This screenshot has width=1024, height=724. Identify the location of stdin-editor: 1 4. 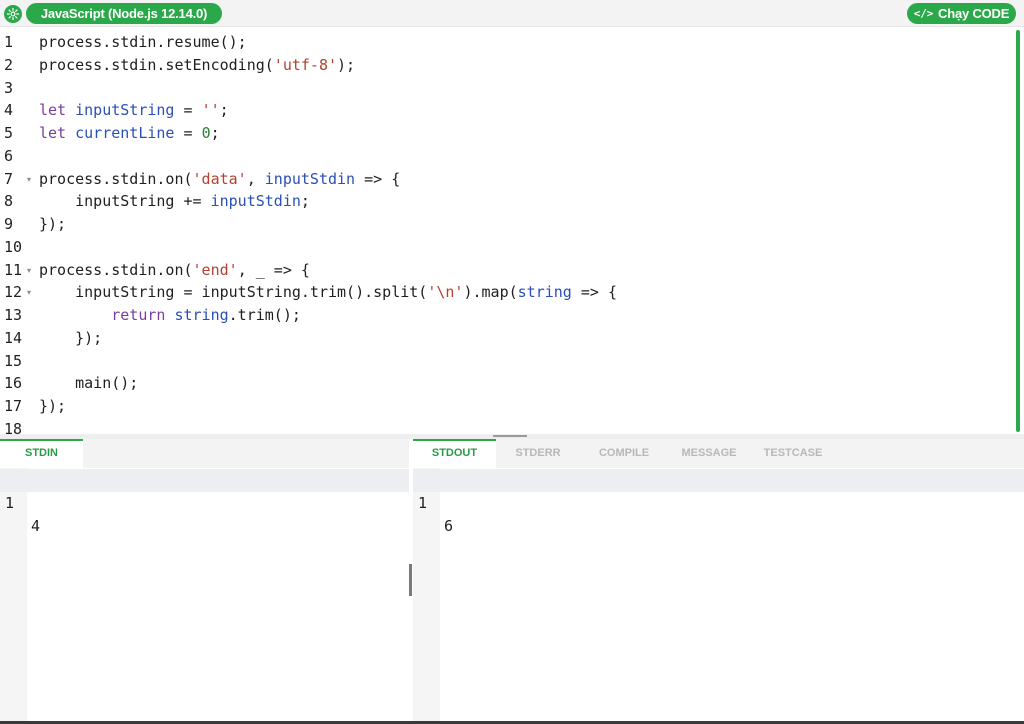
(204, 596).